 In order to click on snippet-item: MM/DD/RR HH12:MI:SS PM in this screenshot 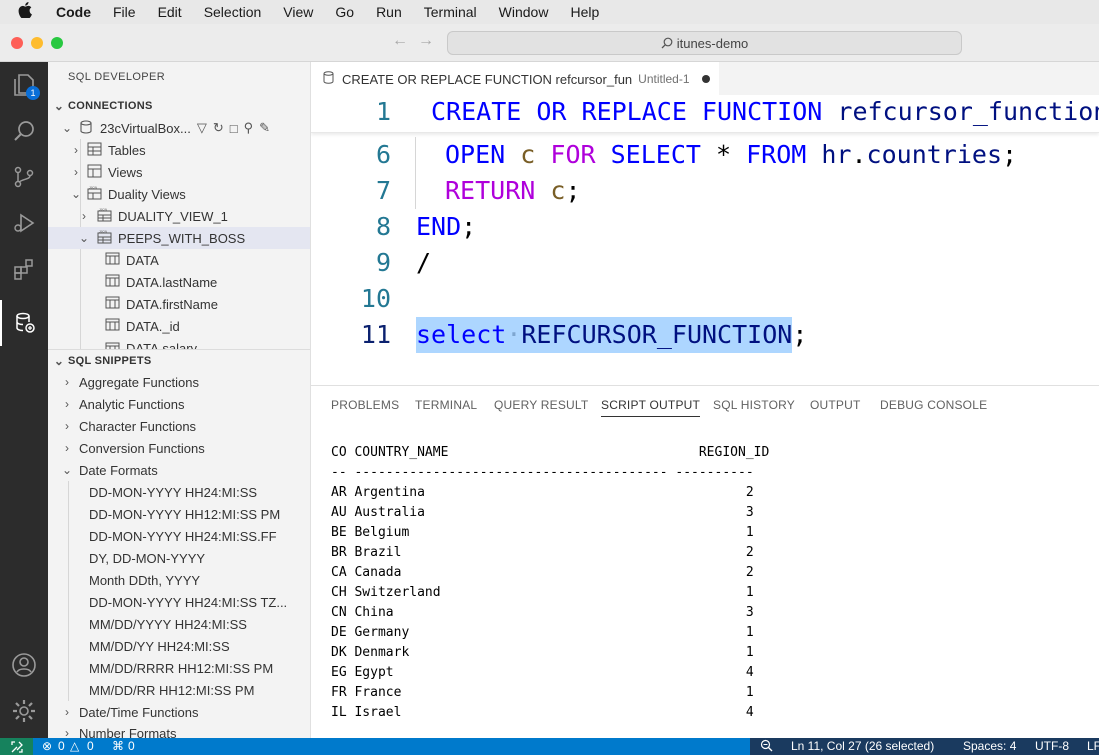, I will do `click(179, 690)`.